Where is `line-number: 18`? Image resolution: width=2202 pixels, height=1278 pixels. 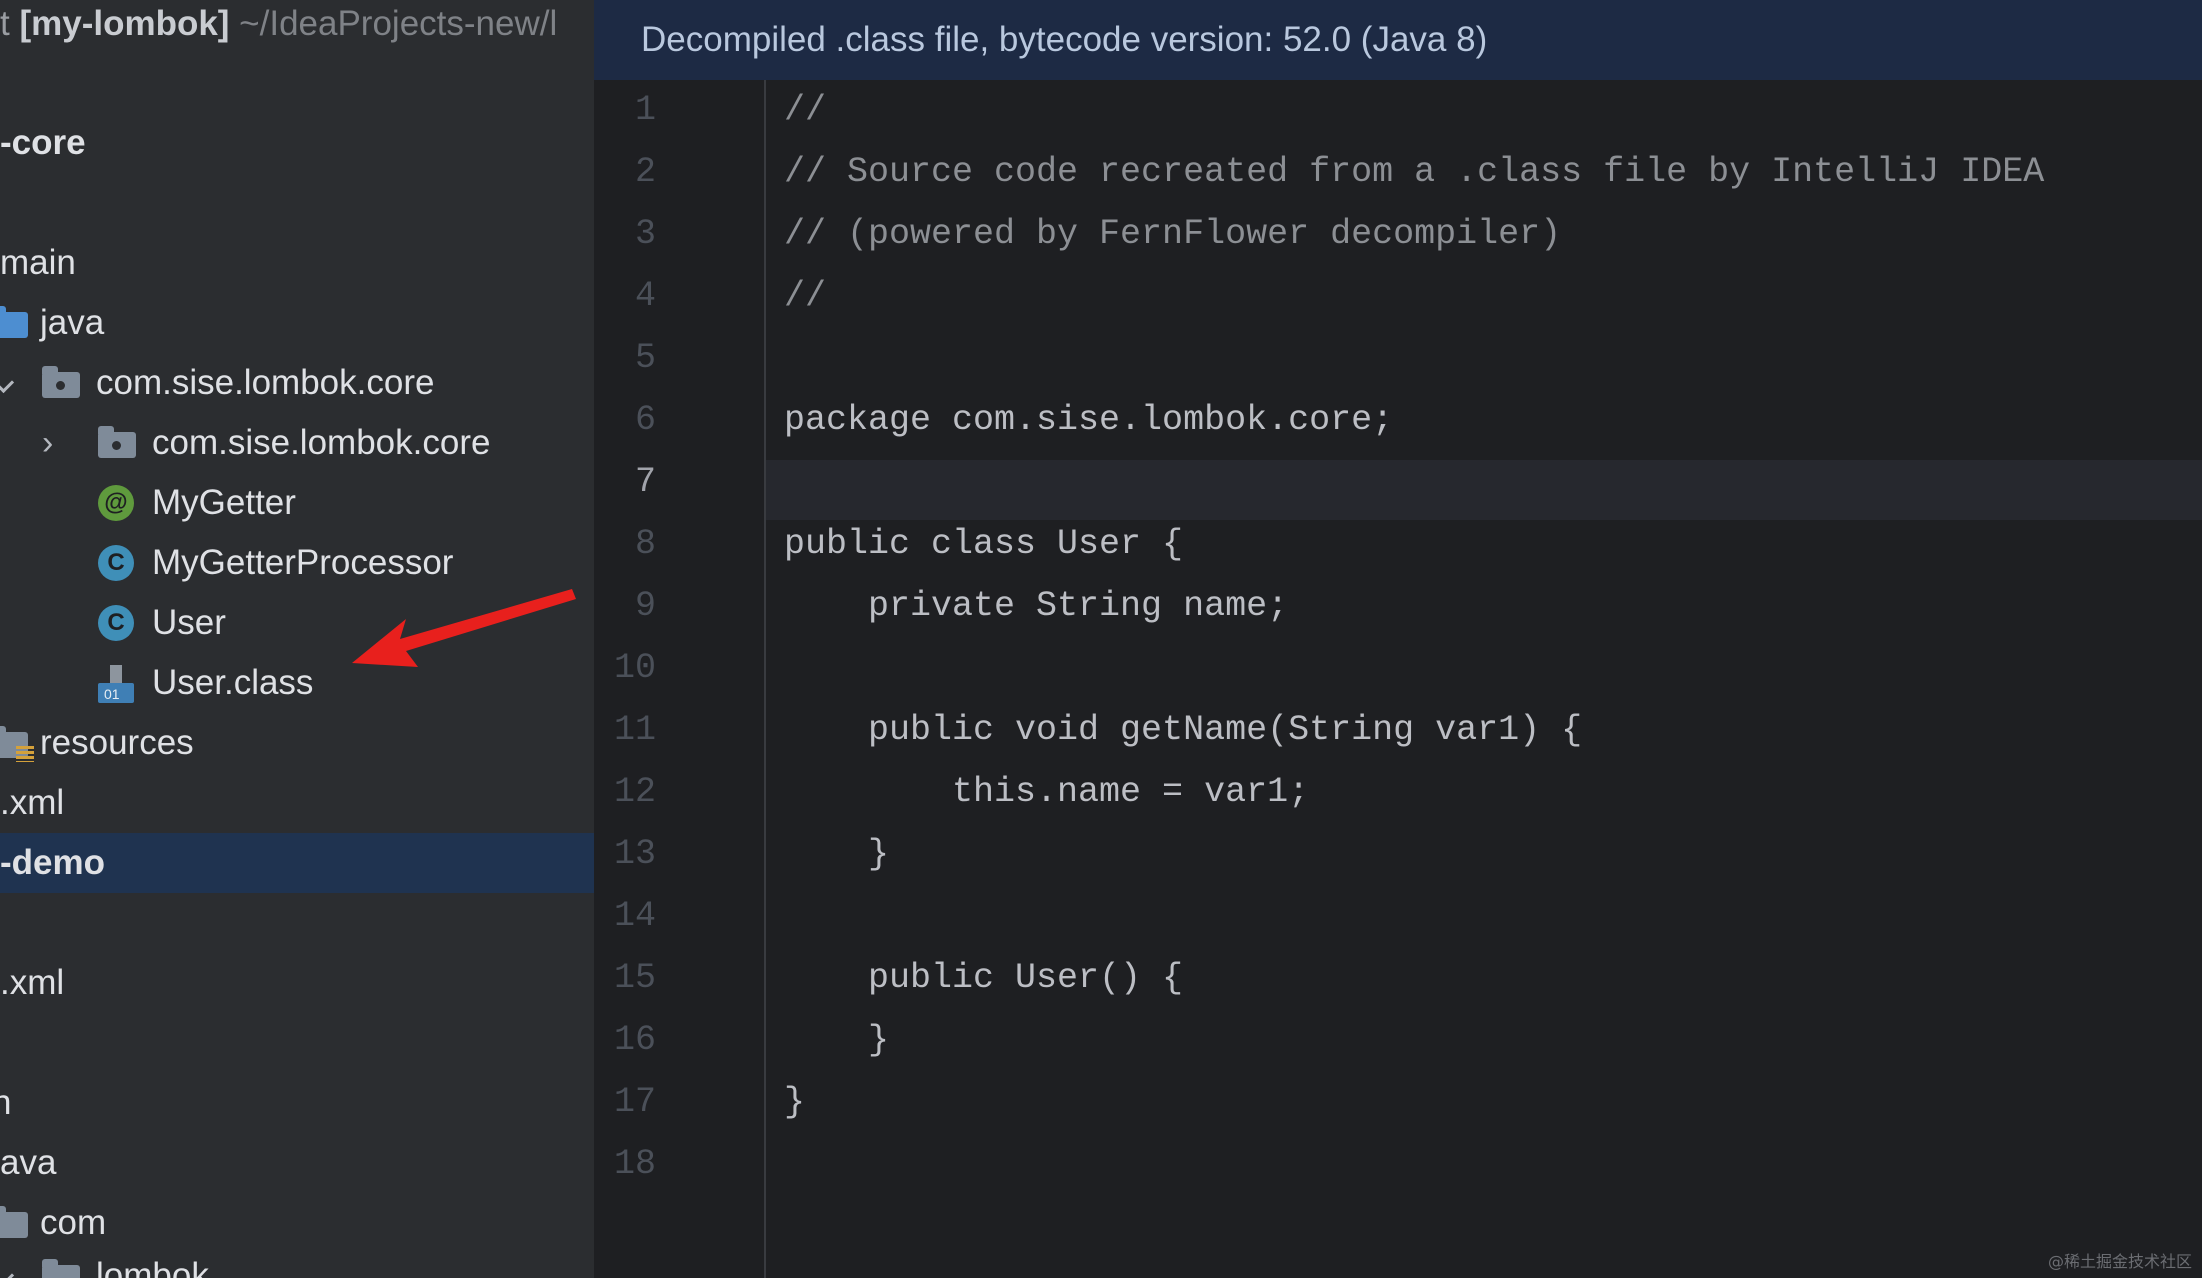
line-number: 18 is located at coordinates (634, 1164).